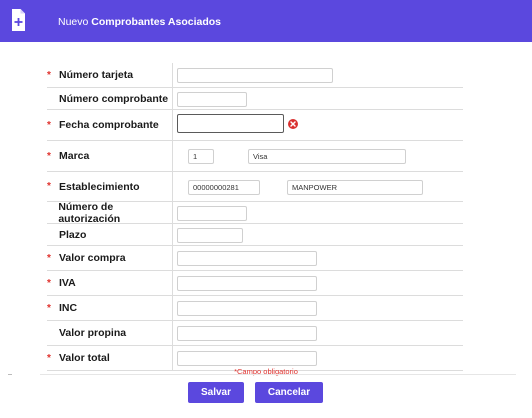  I want to click on marca-name-field: Visa, so click(327, 156).